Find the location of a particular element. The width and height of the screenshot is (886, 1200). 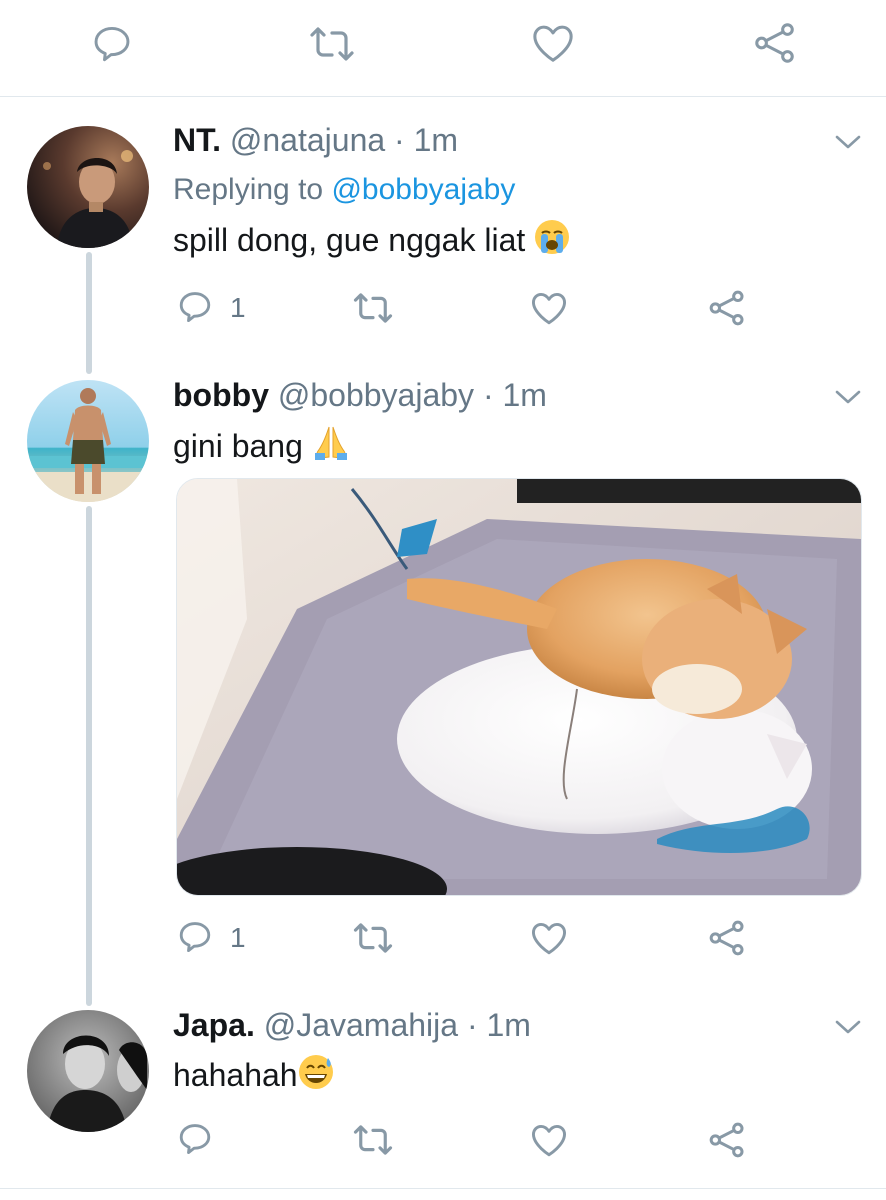

tweet-header: bobby @bobbyajaby · 1m is located at coordinates (360, 395).